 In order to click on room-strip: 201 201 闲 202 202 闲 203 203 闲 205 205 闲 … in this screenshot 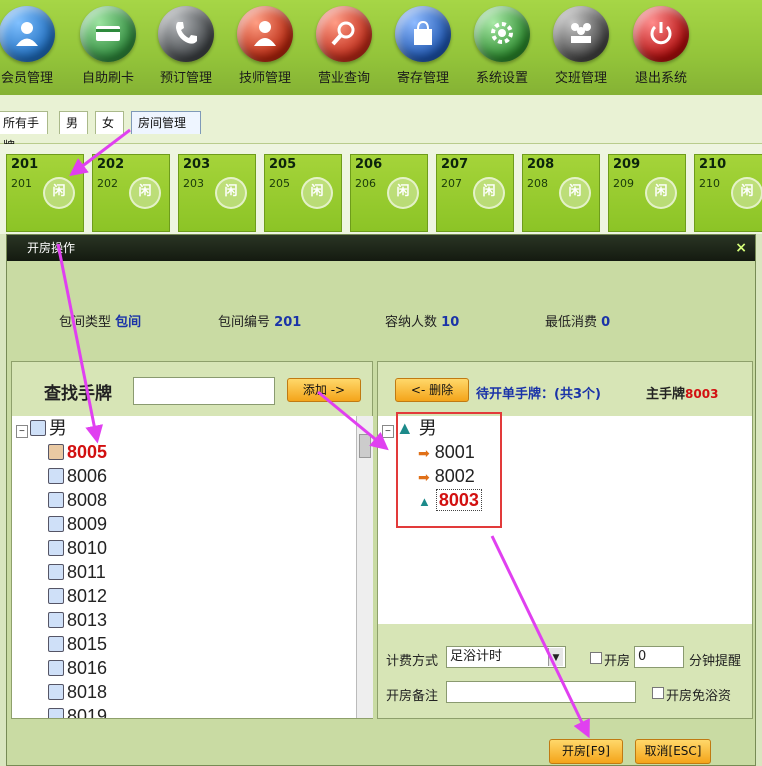, I will do `click(381, 189)`.